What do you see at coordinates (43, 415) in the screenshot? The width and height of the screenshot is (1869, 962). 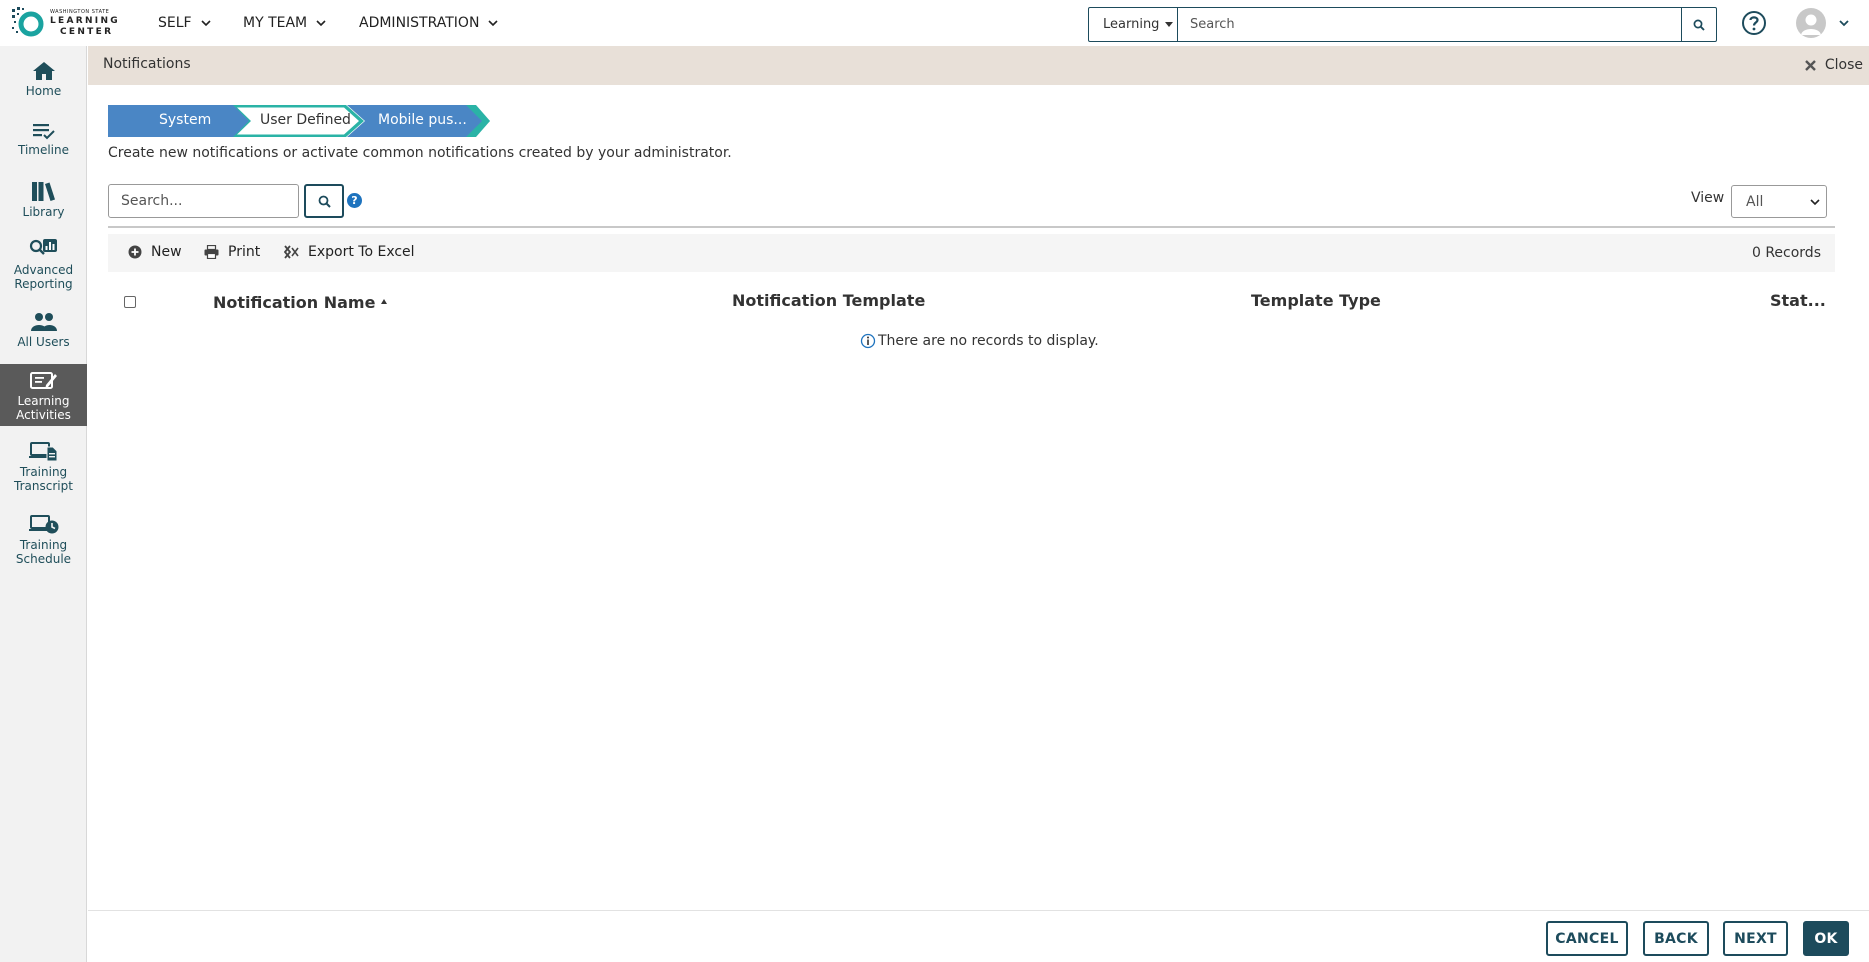 I see `sidebar-item-label-2: Activities` at bounding box center [43, 415].